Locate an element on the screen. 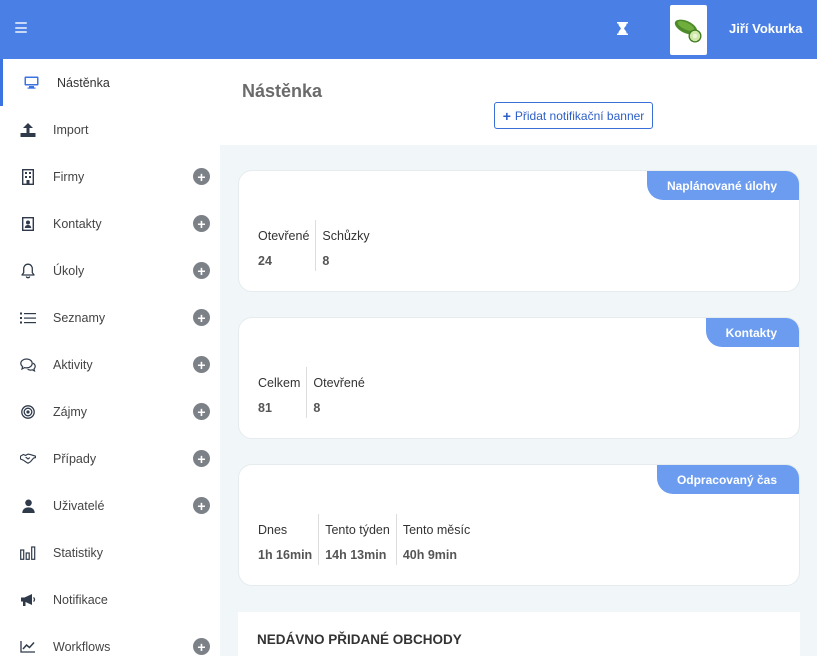 Image resolution: width=817 pixels, height=656 pixels. top-bar: Jiří Vokurka is located at coordinates (408, 29).